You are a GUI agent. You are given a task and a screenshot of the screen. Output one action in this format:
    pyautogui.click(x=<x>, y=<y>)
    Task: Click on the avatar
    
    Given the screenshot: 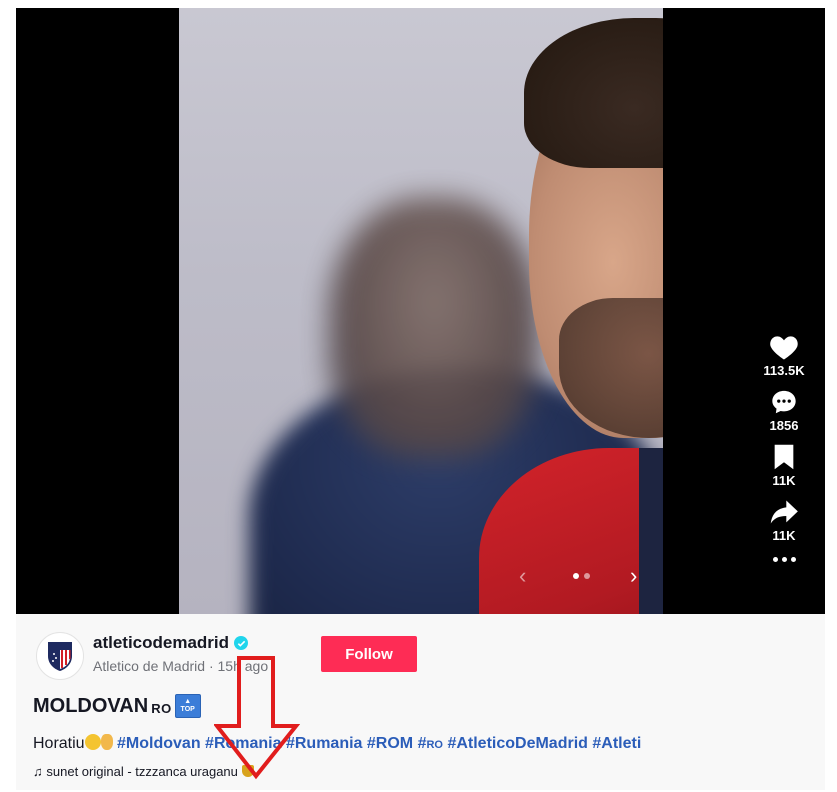 What is the action you would take?
    pyautogui.click(x=60, y=656)
    